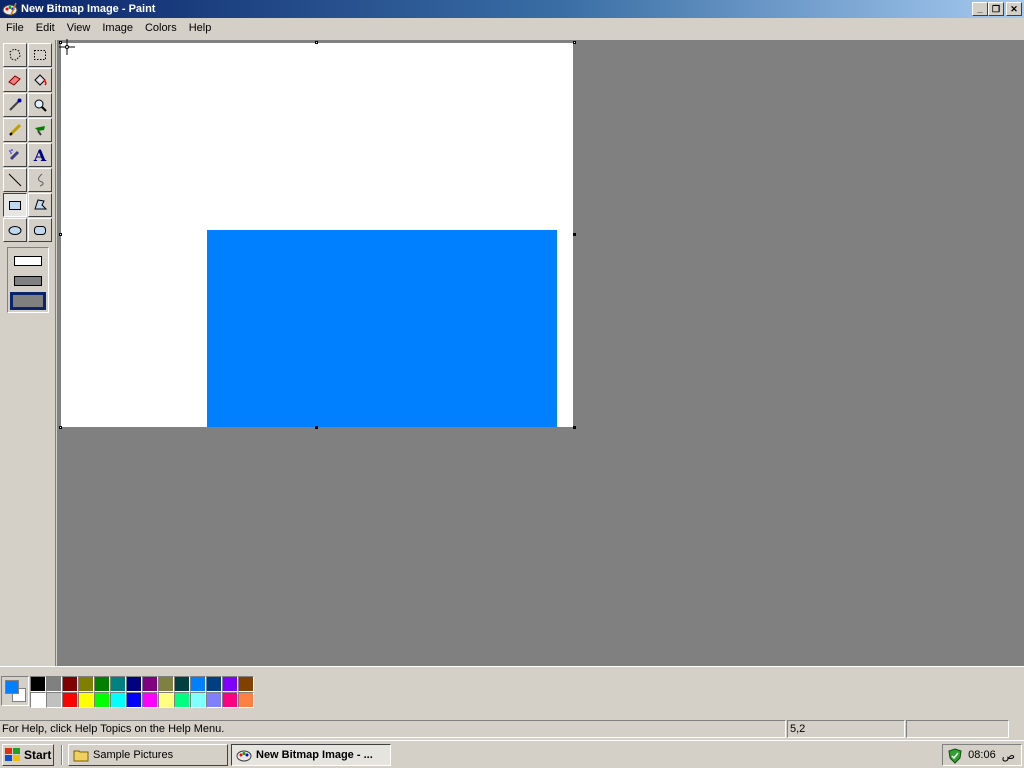 Image resolution: width=1024 pixels, height=768 pixels. I want to click on clock-ampm: ص, so click(1008, 755).